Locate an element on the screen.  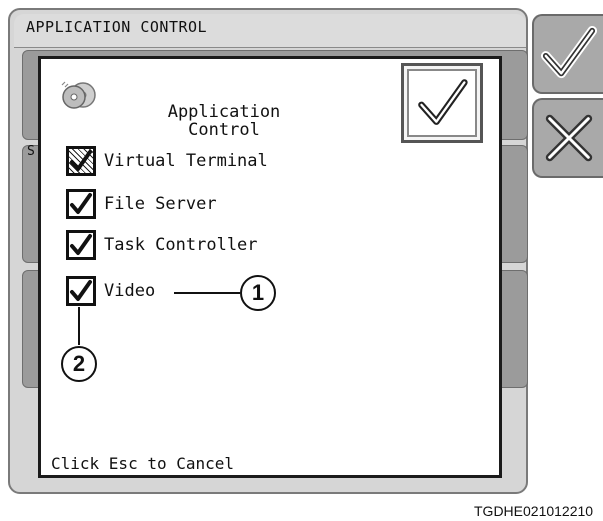
callout-1-leader is located at coordinates (207, 293).